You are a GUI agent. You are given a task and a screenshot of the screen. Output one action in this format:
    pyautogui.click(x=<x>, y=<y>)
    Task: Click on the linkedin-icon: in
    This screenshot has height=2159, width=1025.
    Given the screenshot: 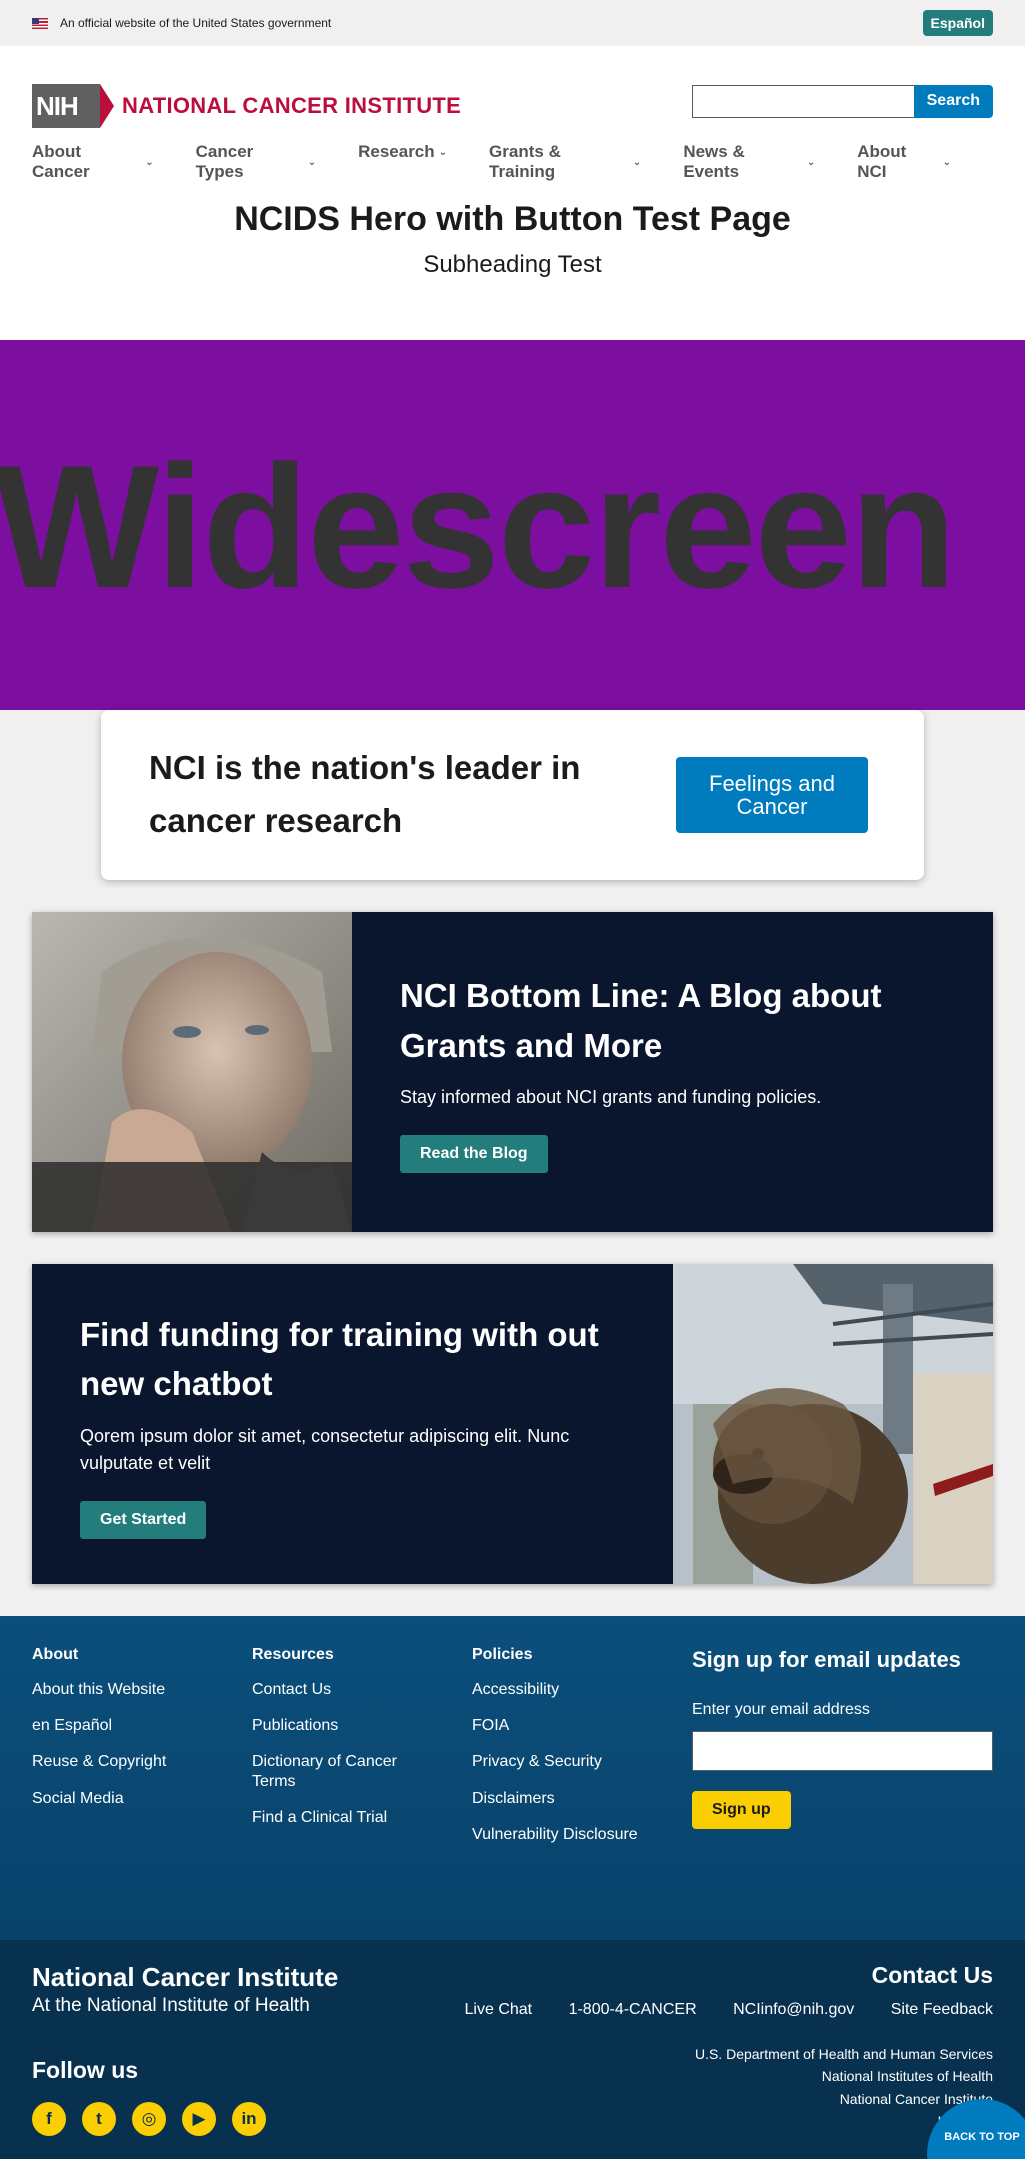 What is the action you would take?
    pyautogui.click(x=249, y=2119)
    